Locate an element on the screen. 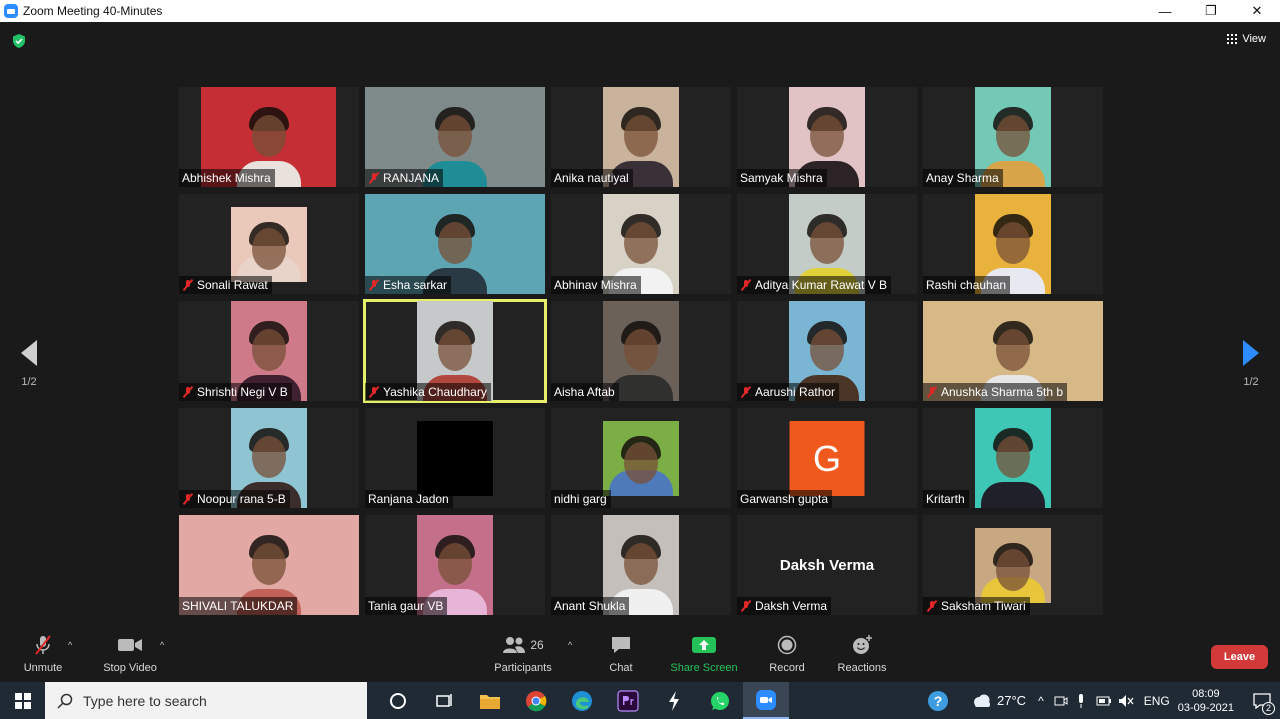 This screenshot has width=1280, height=719. unmute-button: Unmute is located at coordinates (43, 655).